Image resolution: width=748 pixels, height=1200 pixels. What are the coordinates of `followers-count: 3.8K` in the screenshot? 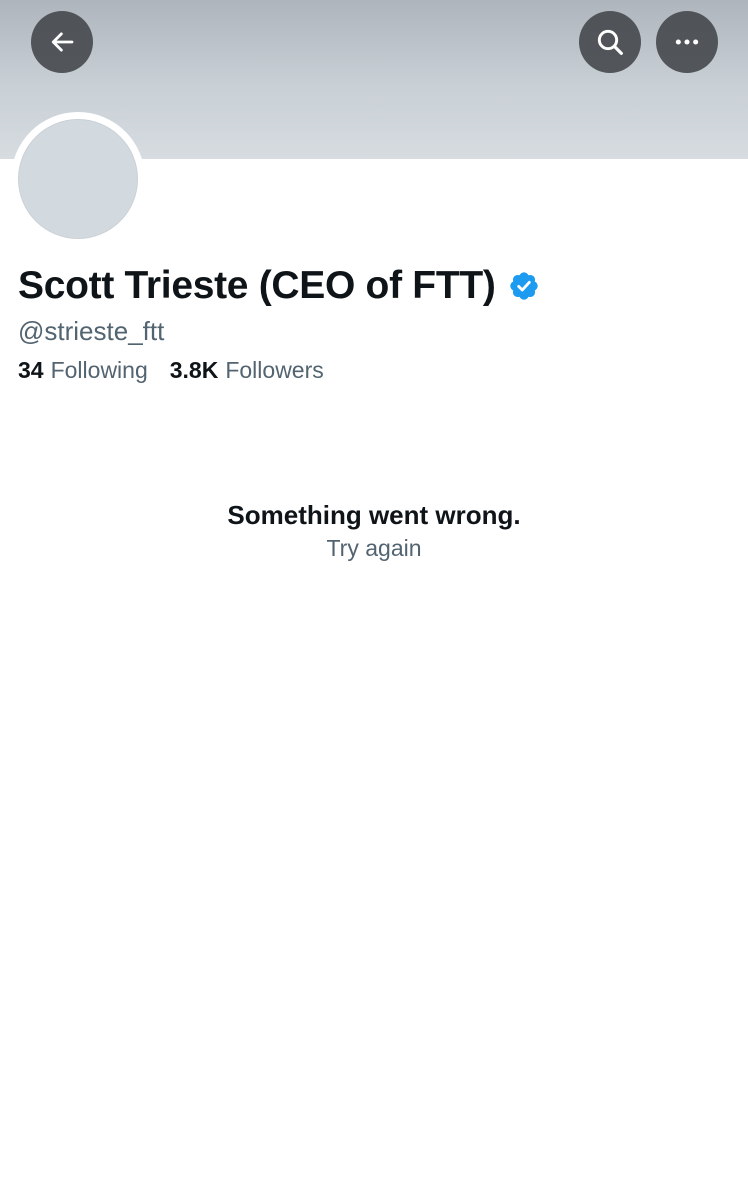 It's located at (194, 370).